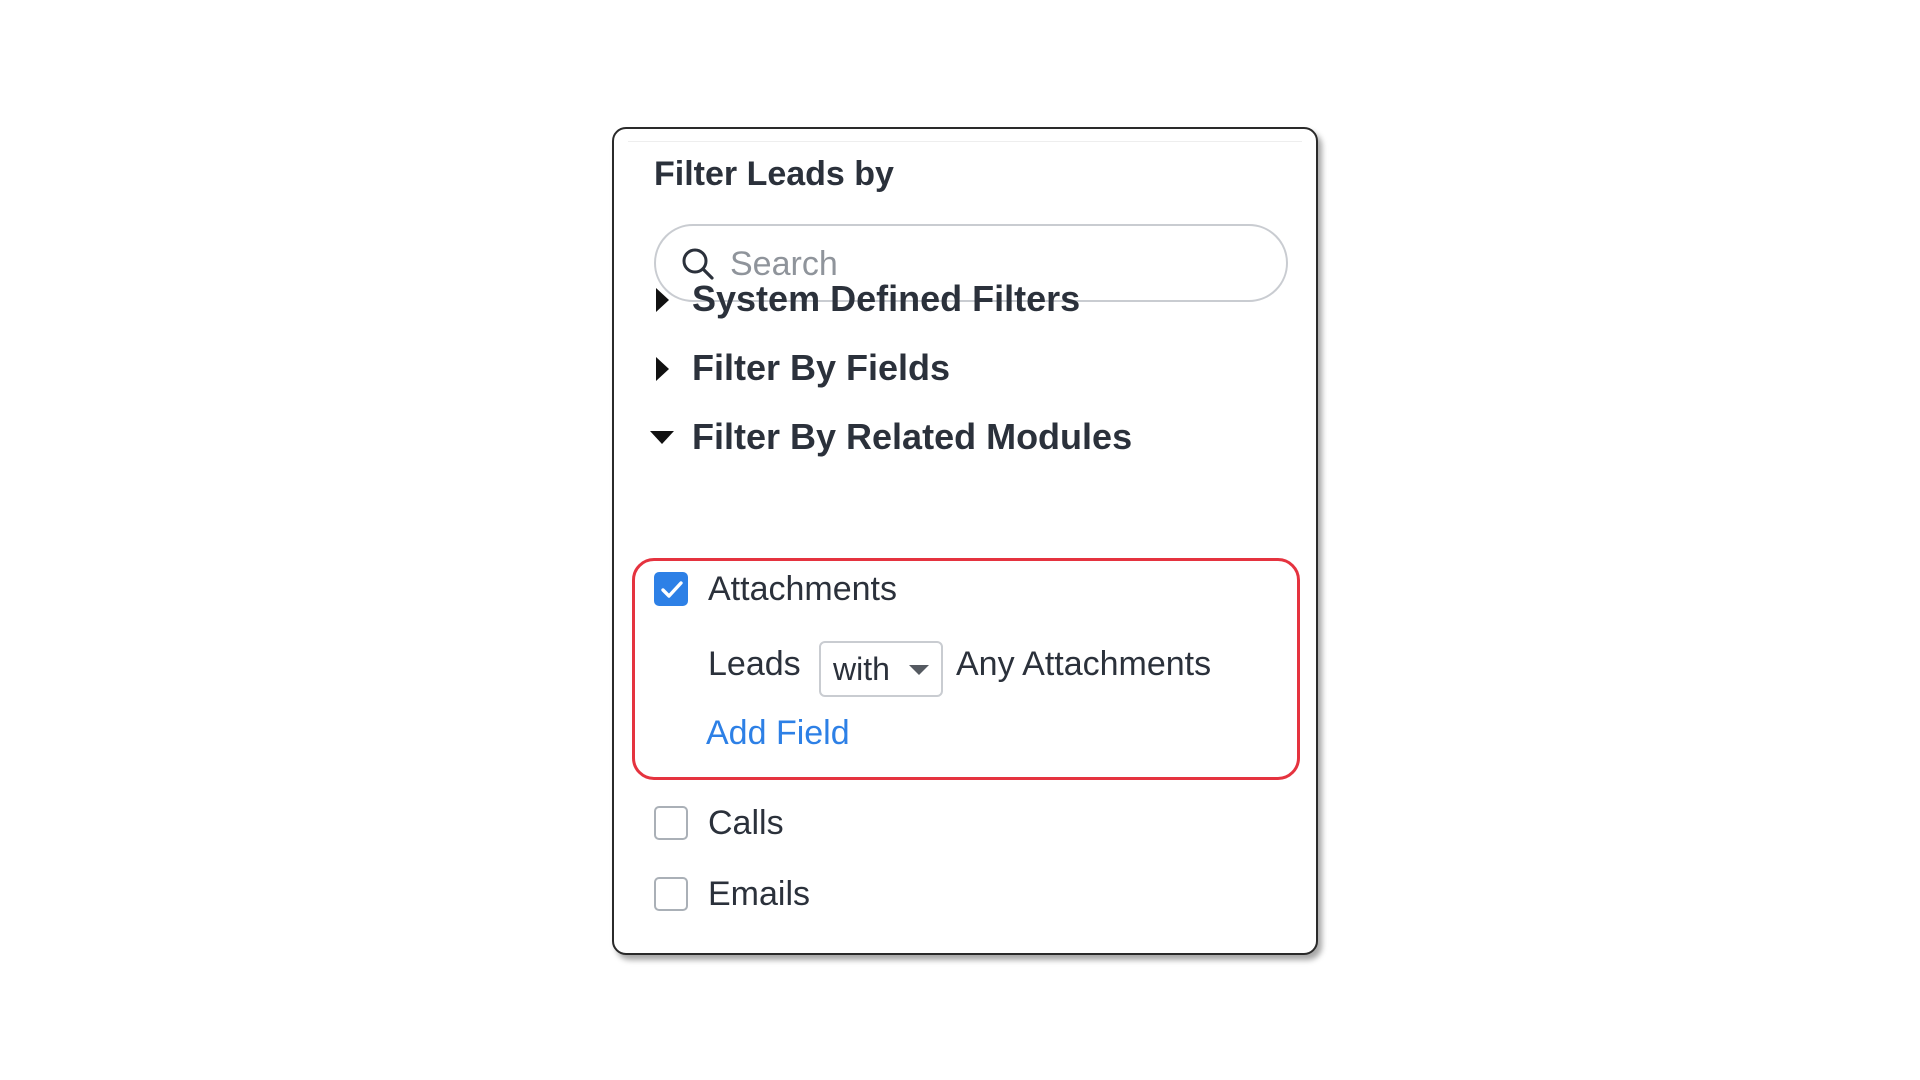 The height and width of the screenshot is (1080, 1920). What do you see at coordinates (861, 669) in the screenshot?
I see `operator-value: with` at bounding box center [861, 669].